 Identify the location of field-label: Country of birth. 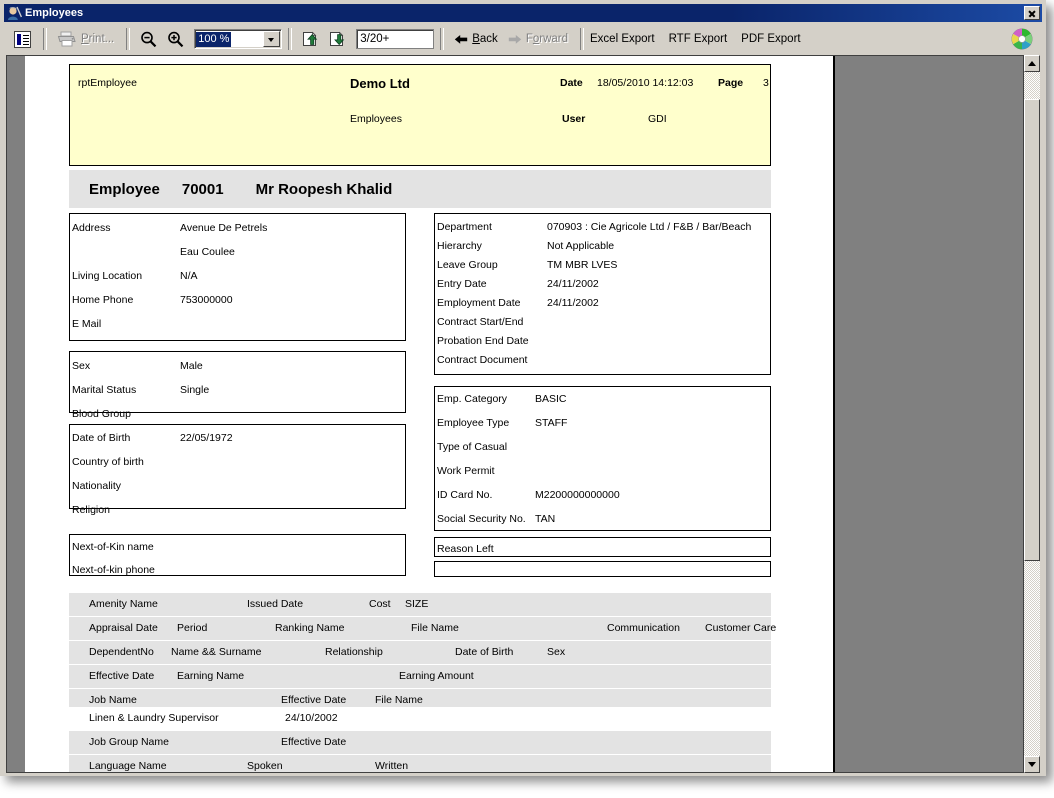
(108, 462).